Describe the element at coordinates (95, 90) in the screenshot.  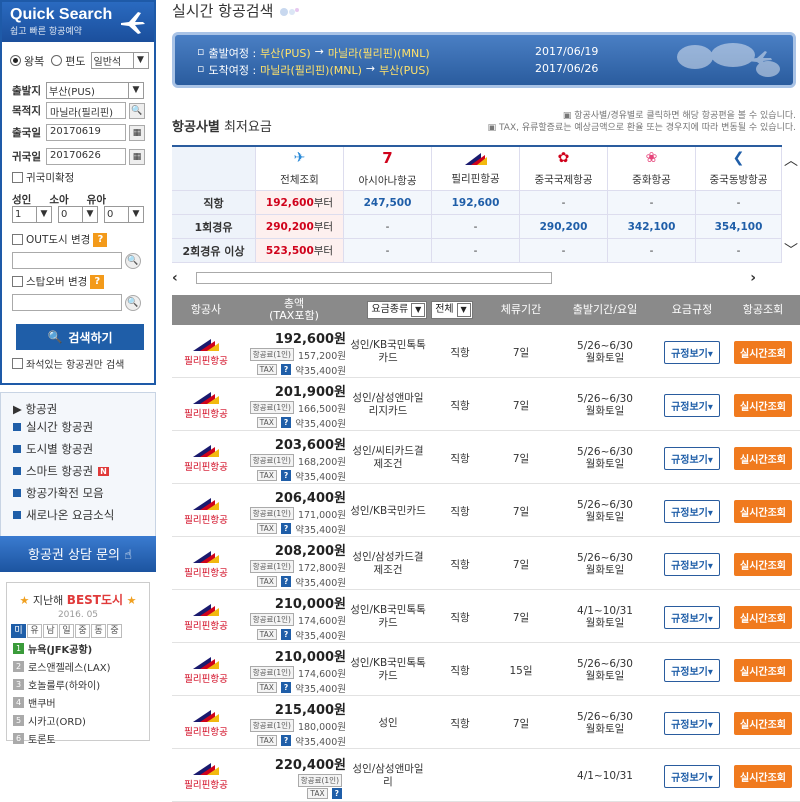
I see `origin-select: 부산(PUS) ▼` at that location.